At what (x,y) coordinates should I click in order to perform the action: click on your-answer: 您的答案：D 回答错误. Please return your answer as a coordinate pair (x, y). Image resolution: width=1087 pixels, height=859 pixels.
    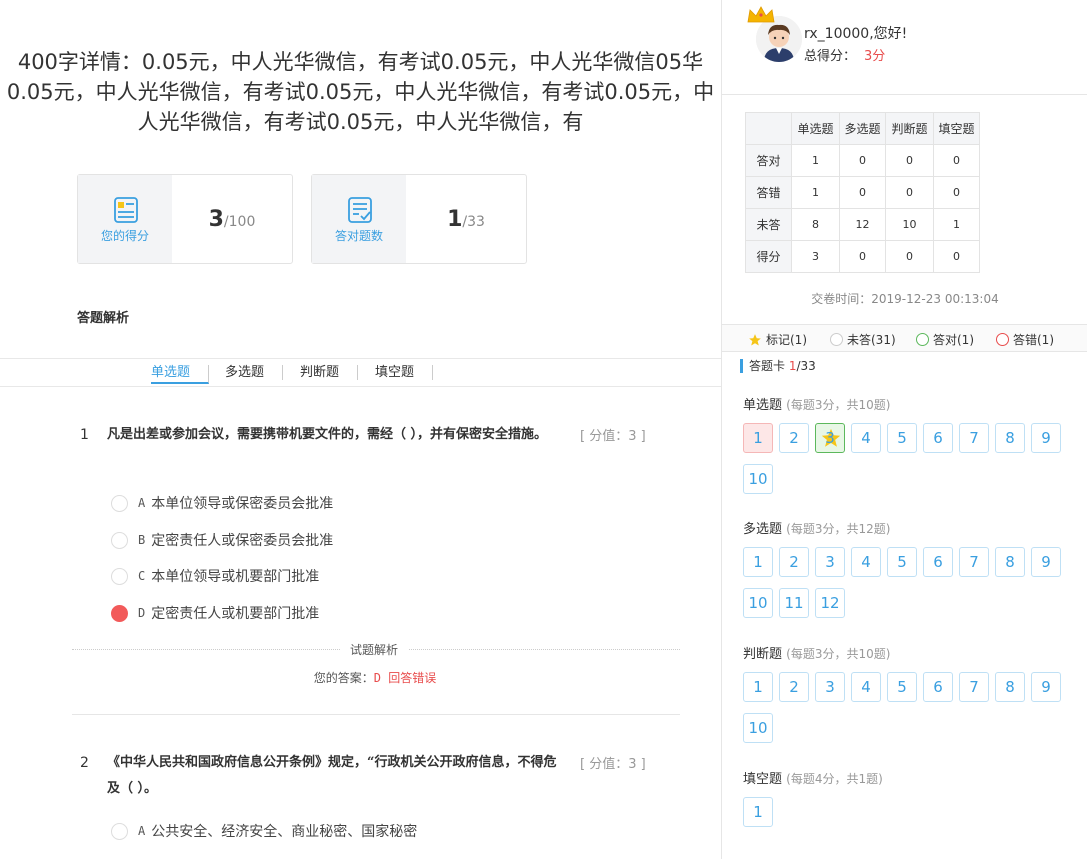
    Looking at the image, I should click on (375, 678).